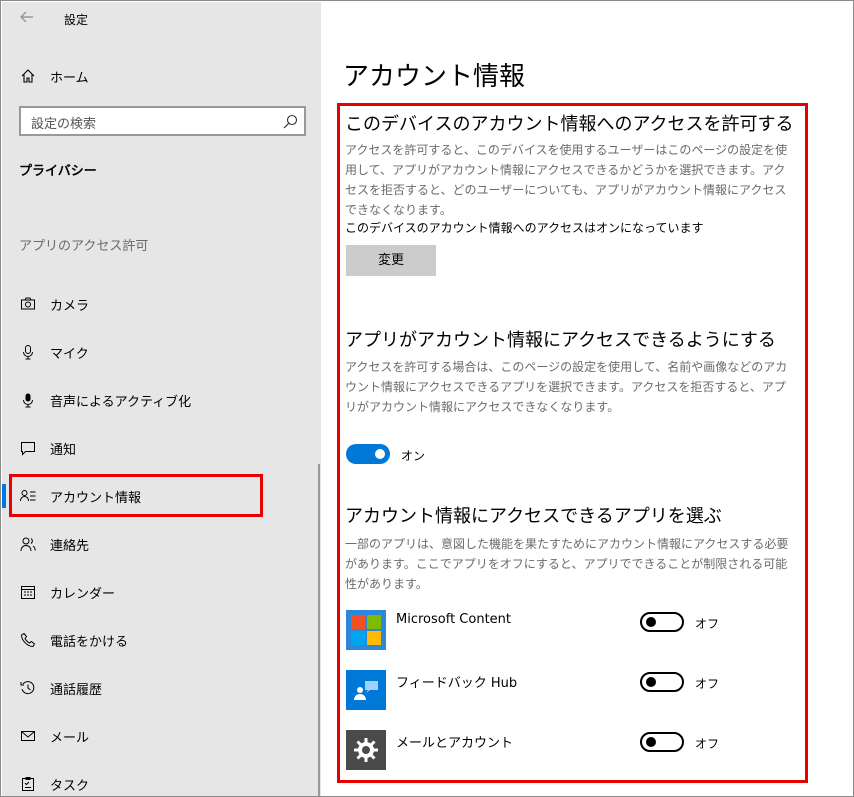  Describe the element at coordinates (161, 304) in the screenshot. I see `sidebar-item-camera: カメラ` at that location.